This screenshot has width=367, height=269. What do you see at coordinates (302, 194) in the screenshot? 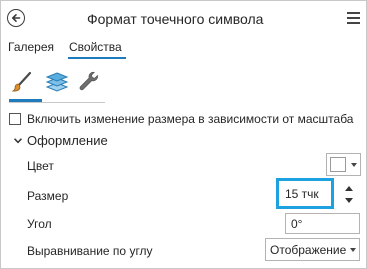
I see `size-value: 15 тчк` at bounding box center [302, 194].